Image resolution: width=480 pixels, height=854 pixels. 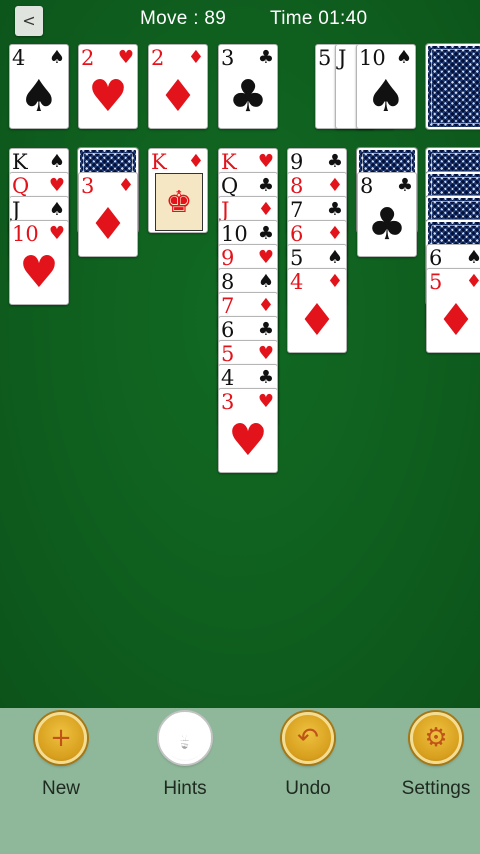 I want to click on playing-card: 2 ♦ ♦, so click(x=178, y=86).